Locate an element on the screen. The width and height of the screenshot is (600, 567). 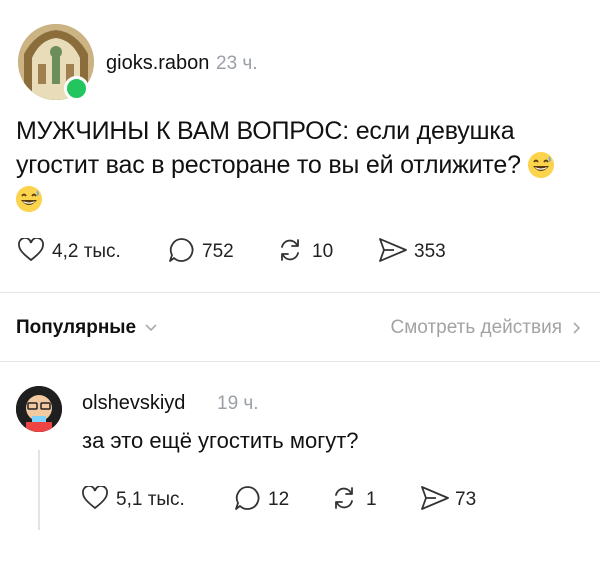
chevron-down-icon is located at coordinates (151, 328).